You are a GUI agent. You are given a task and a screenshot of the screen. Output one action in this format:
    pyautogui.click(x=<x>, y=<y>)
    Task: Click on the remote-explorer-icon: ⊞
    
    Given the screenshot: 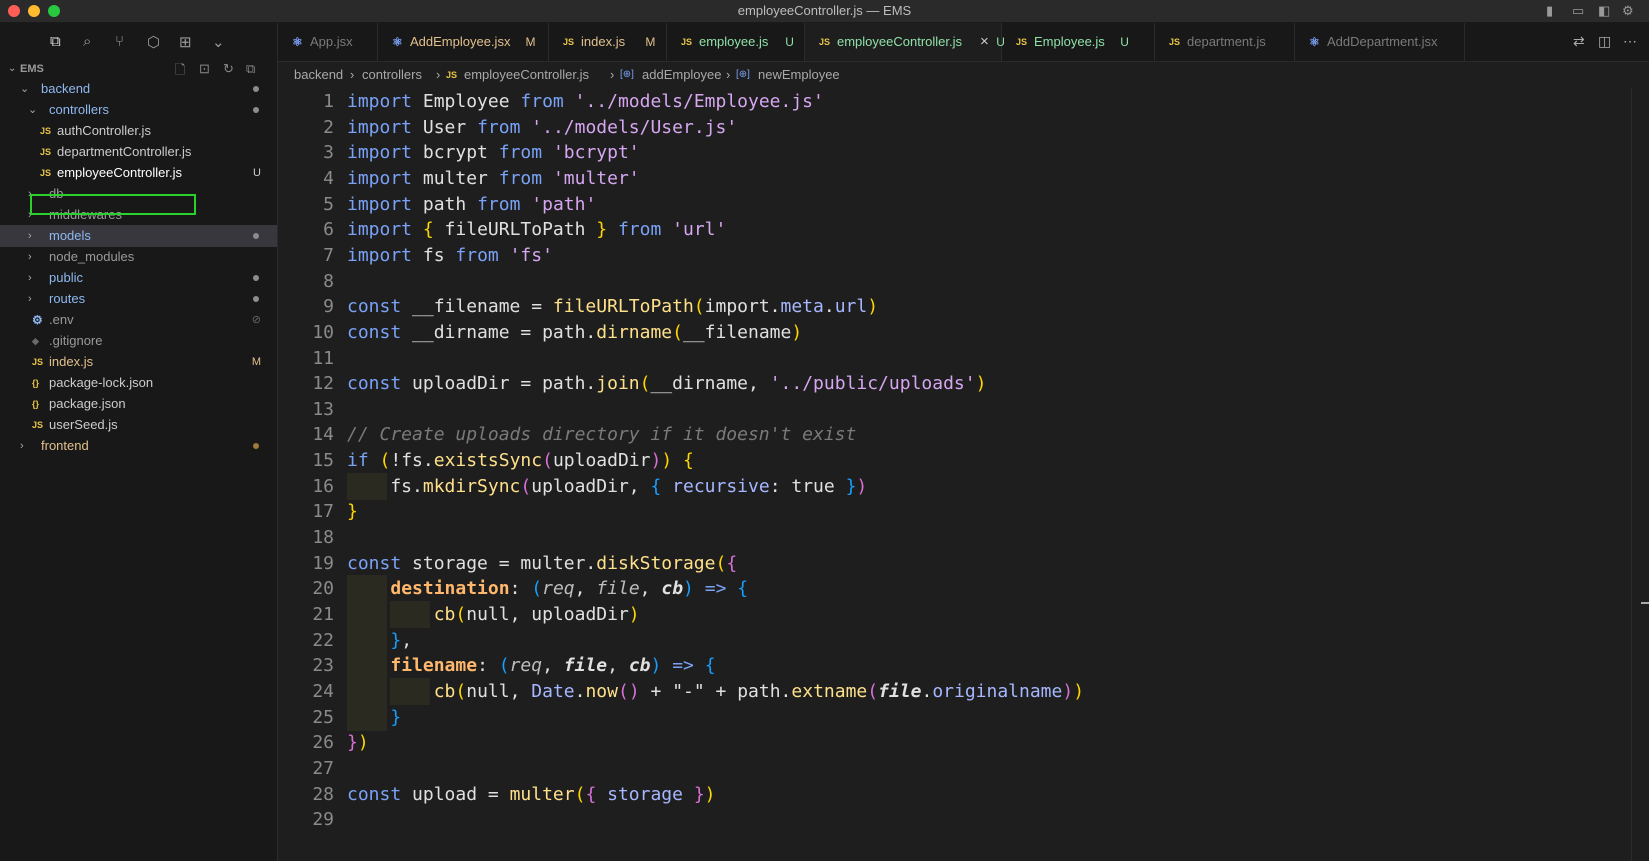 What is the action you would take?
    pyautogui.click(x=185, y=42)
    